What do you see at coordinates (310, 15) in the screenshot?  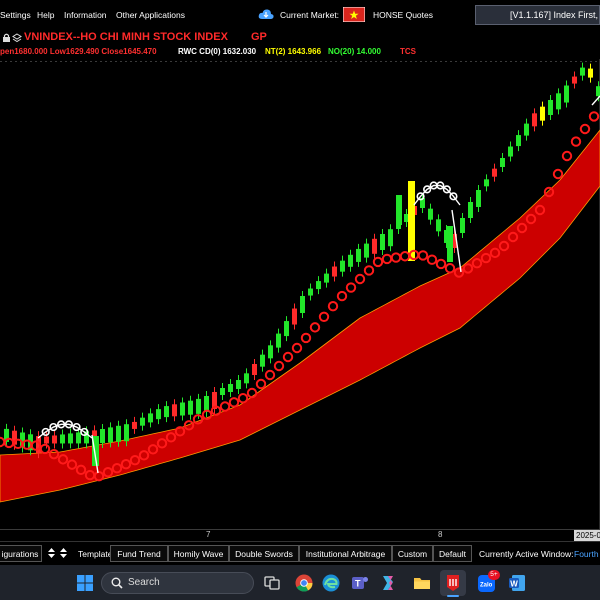 I see `current-market-label: Current Market:` at bounding box center [310, 15].